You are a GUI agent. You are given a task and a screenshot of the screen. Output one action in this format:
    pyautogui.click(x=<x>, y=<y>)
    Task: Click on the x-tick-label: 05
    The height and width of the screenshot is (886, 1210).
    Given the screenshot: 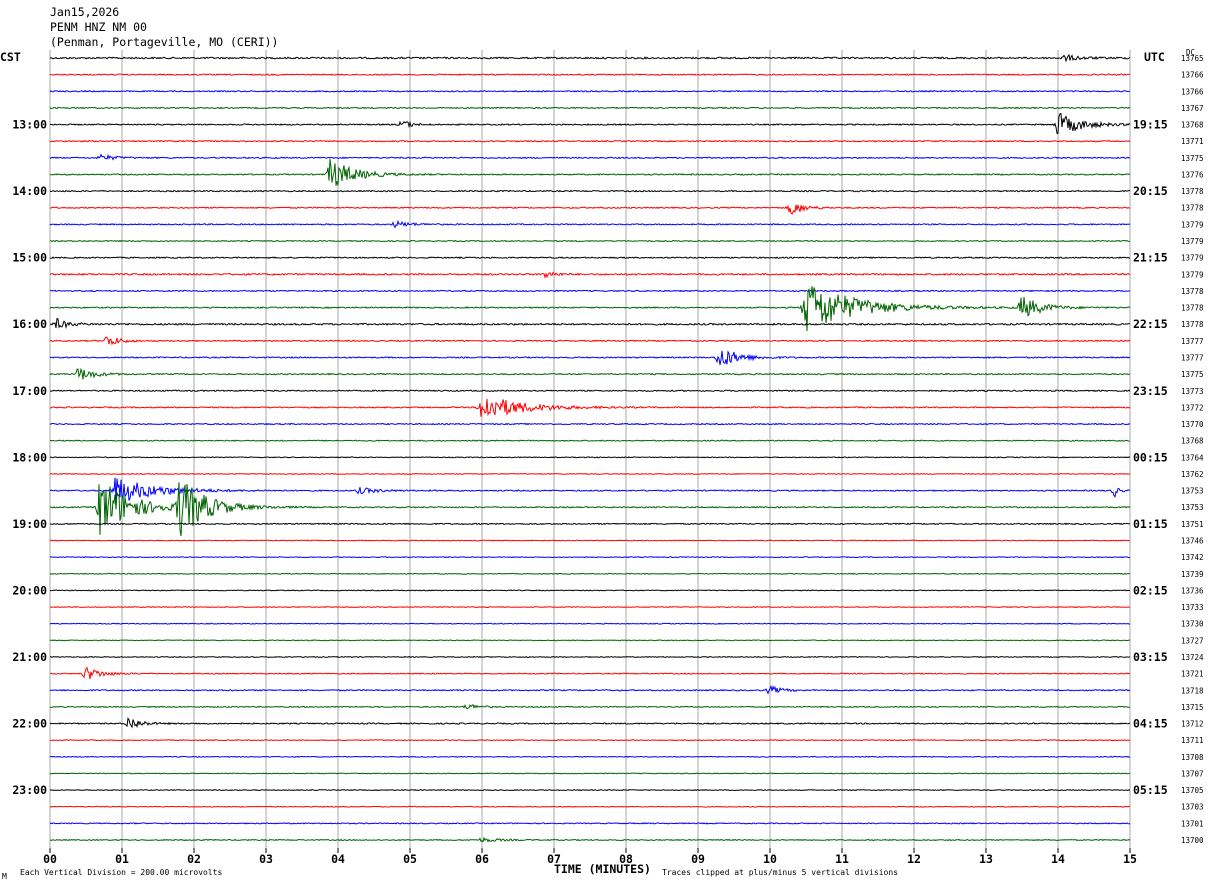 What is the action you would take?
    pyautogui.click(x=410, y=859)
    